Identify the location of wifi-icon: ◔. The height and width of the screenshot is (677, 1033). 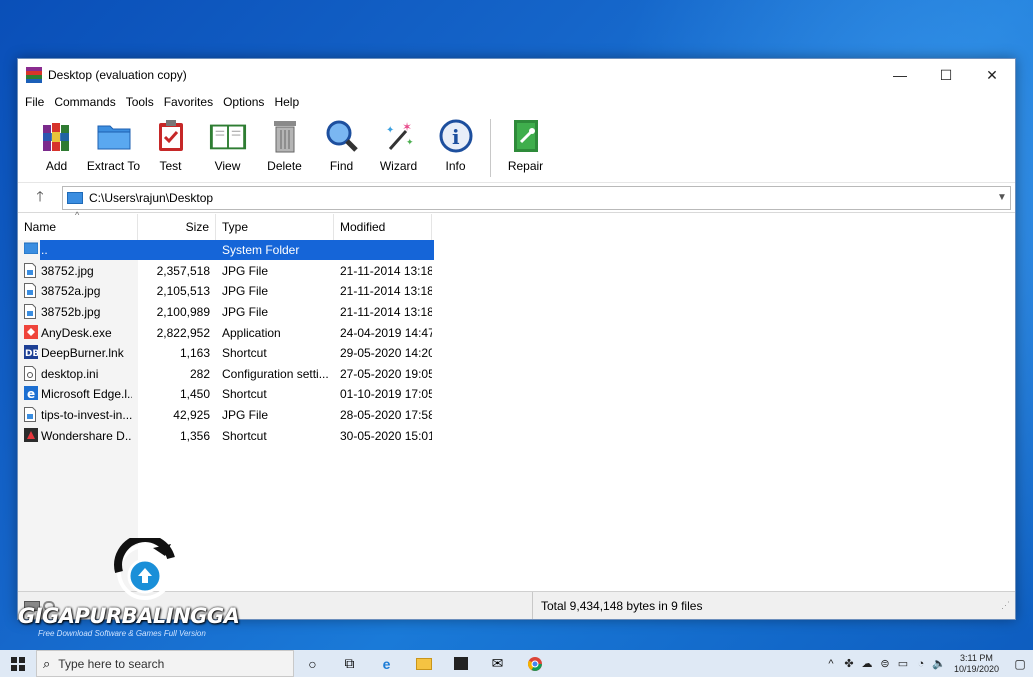
(921, 664).